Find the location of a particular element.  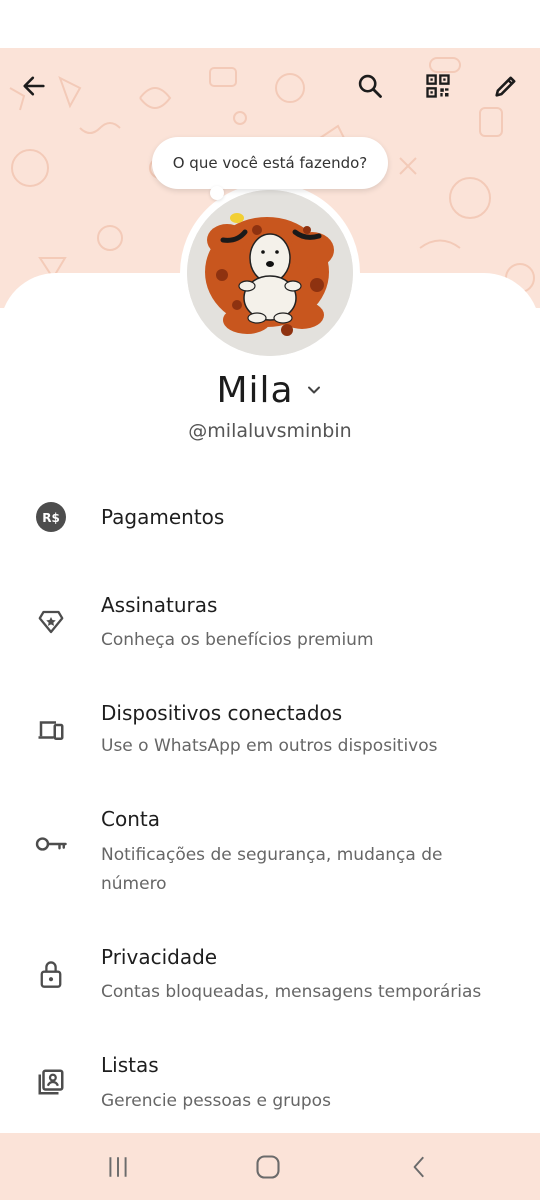

svg-text: R$ is located at coordinates (51, 518).